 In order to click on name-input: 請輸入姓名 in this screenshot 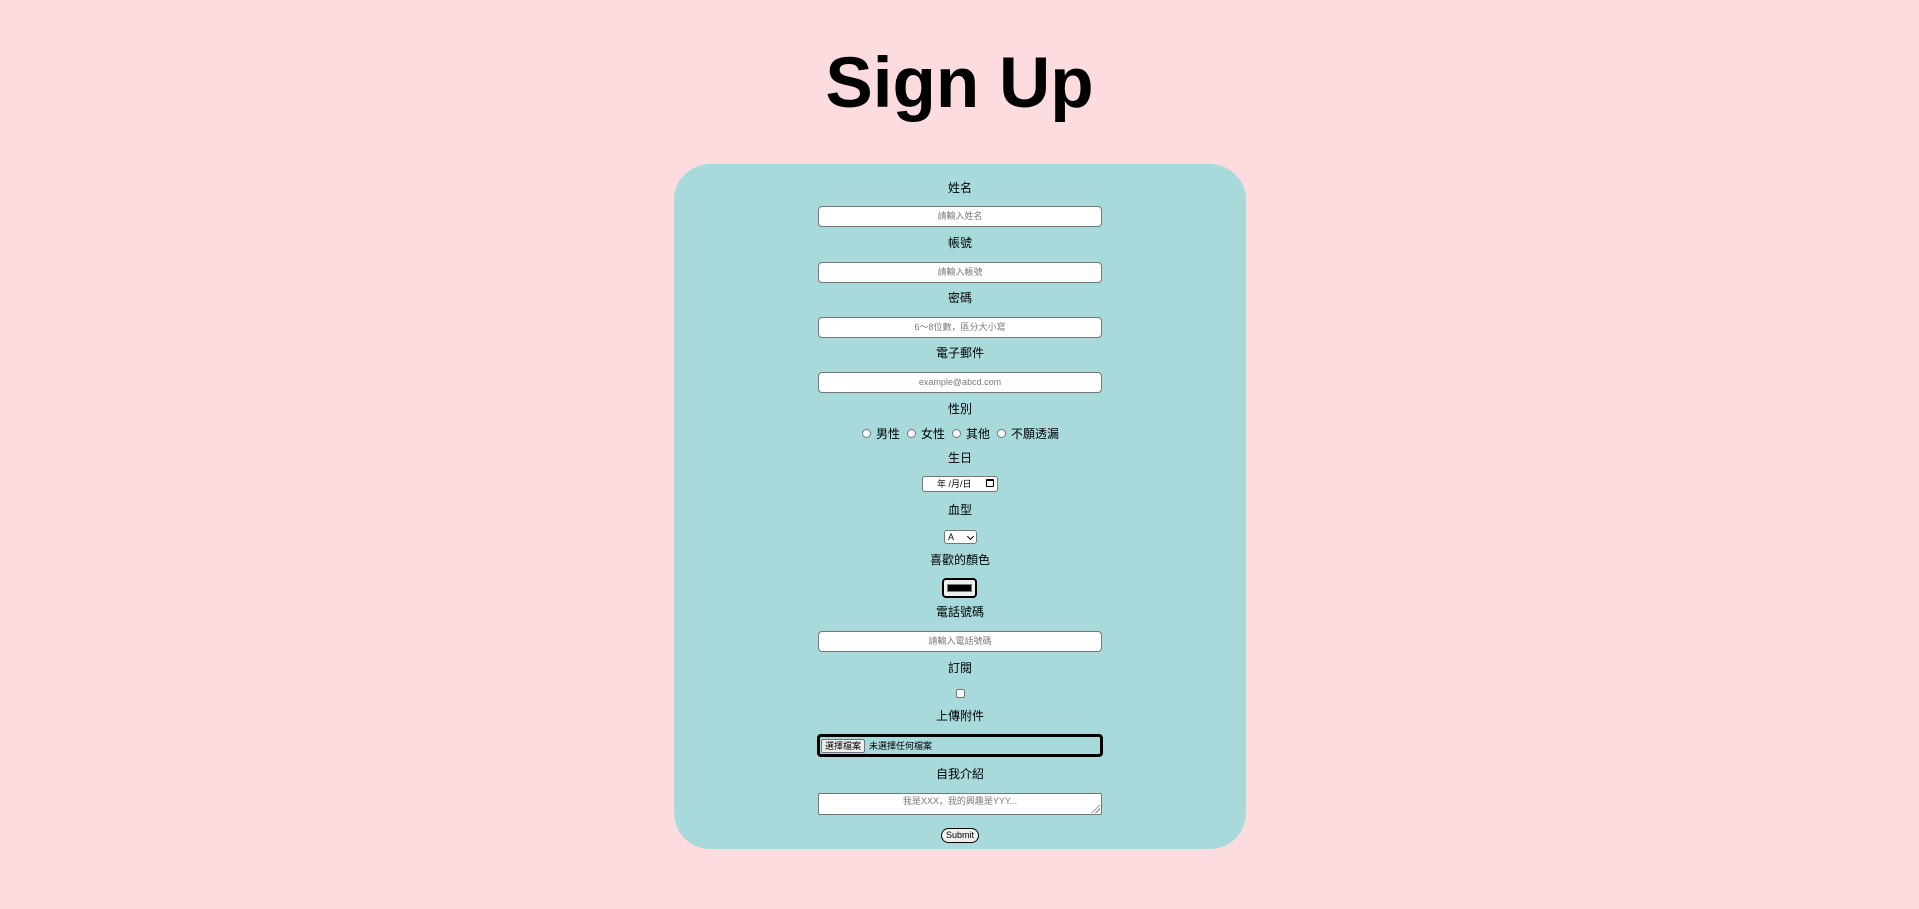, I will do `click(960, 216)`.